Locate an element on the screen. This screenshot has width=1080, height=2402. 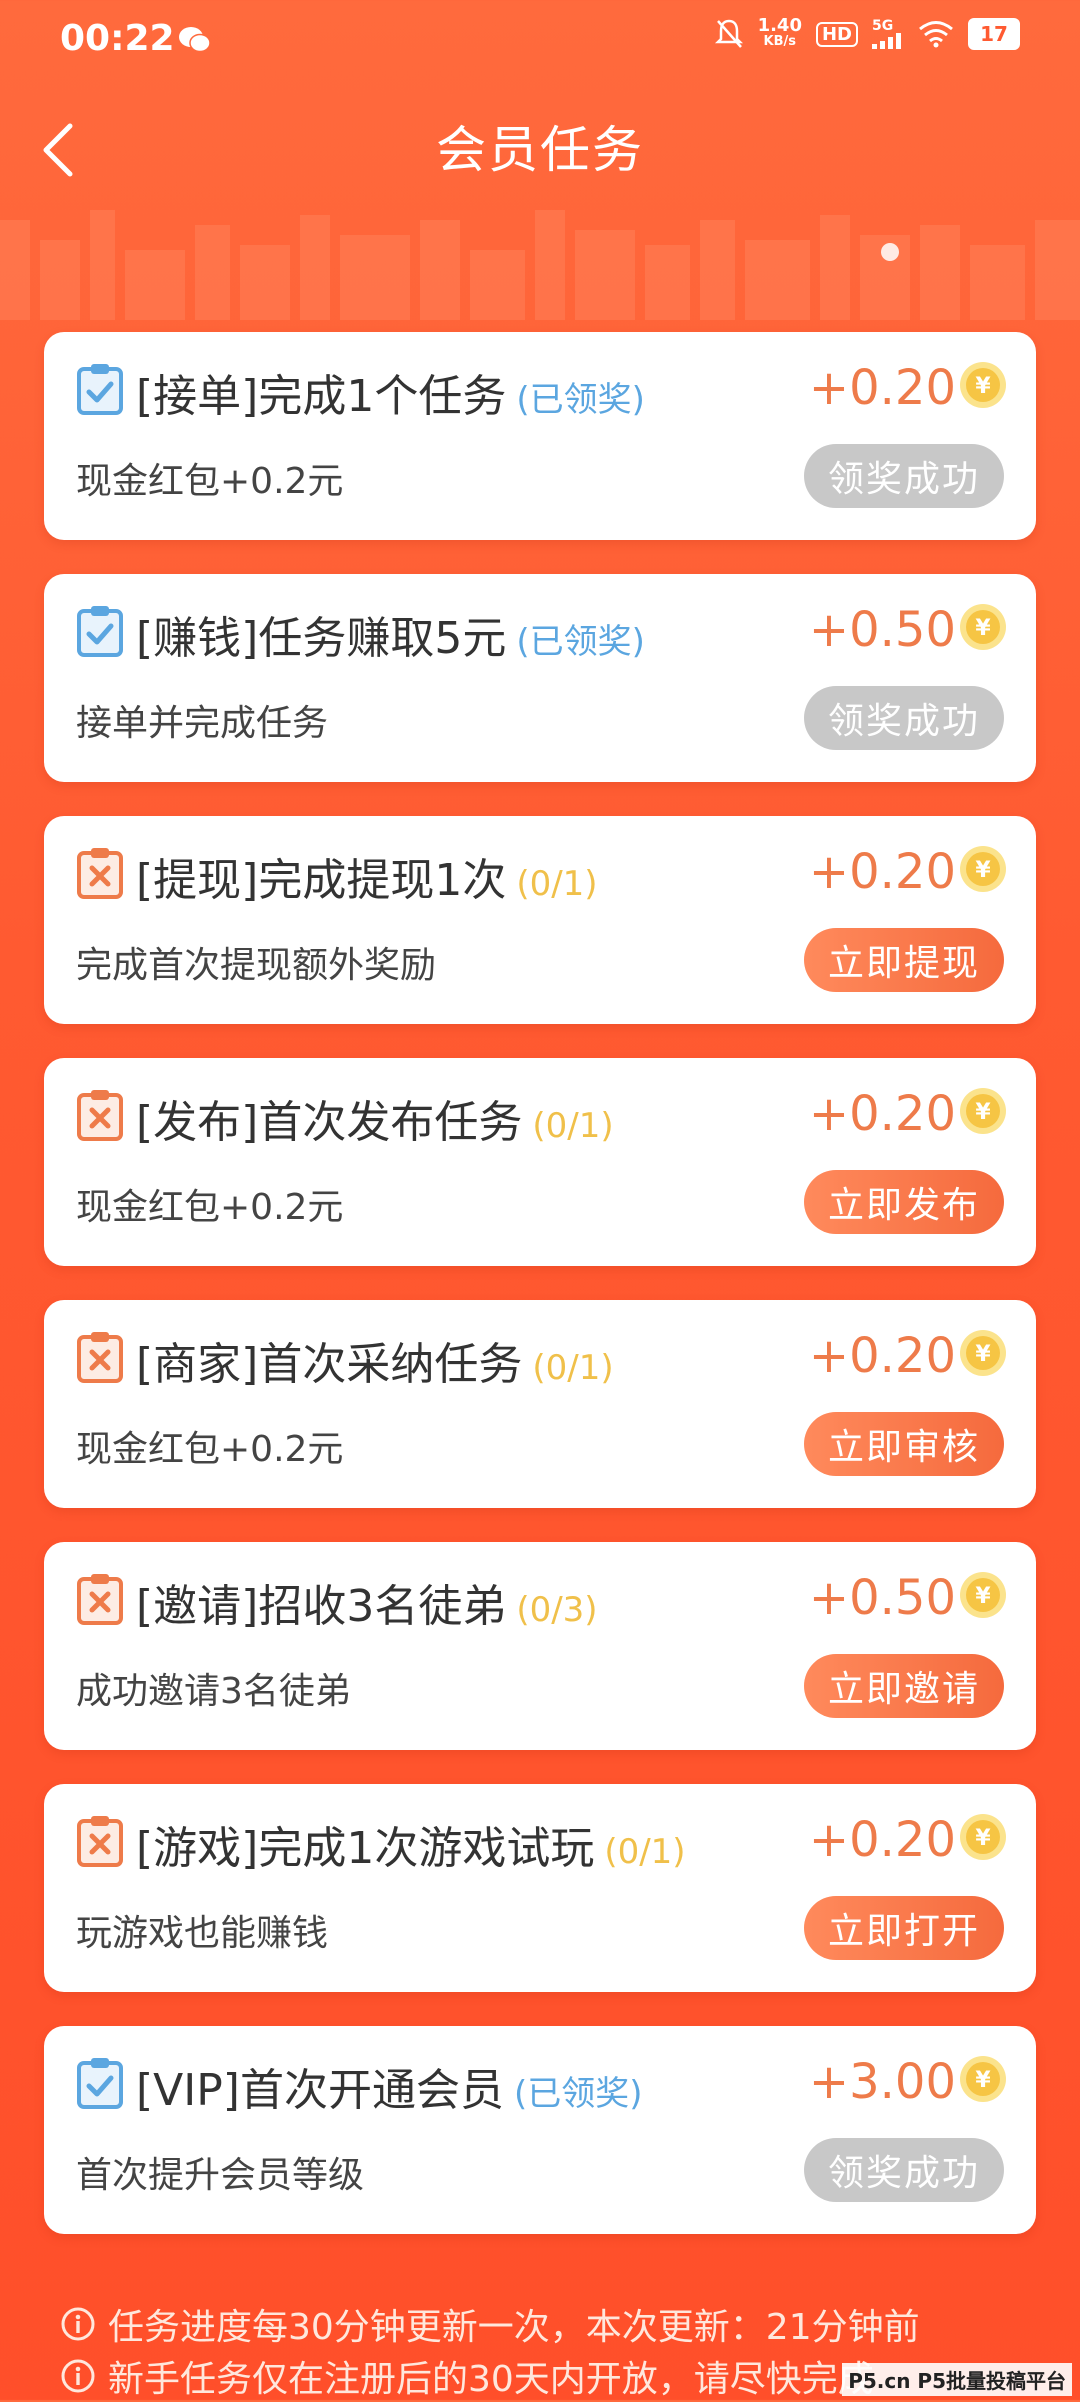
cellular-signal: 5G is located at coordinates (888, 34).